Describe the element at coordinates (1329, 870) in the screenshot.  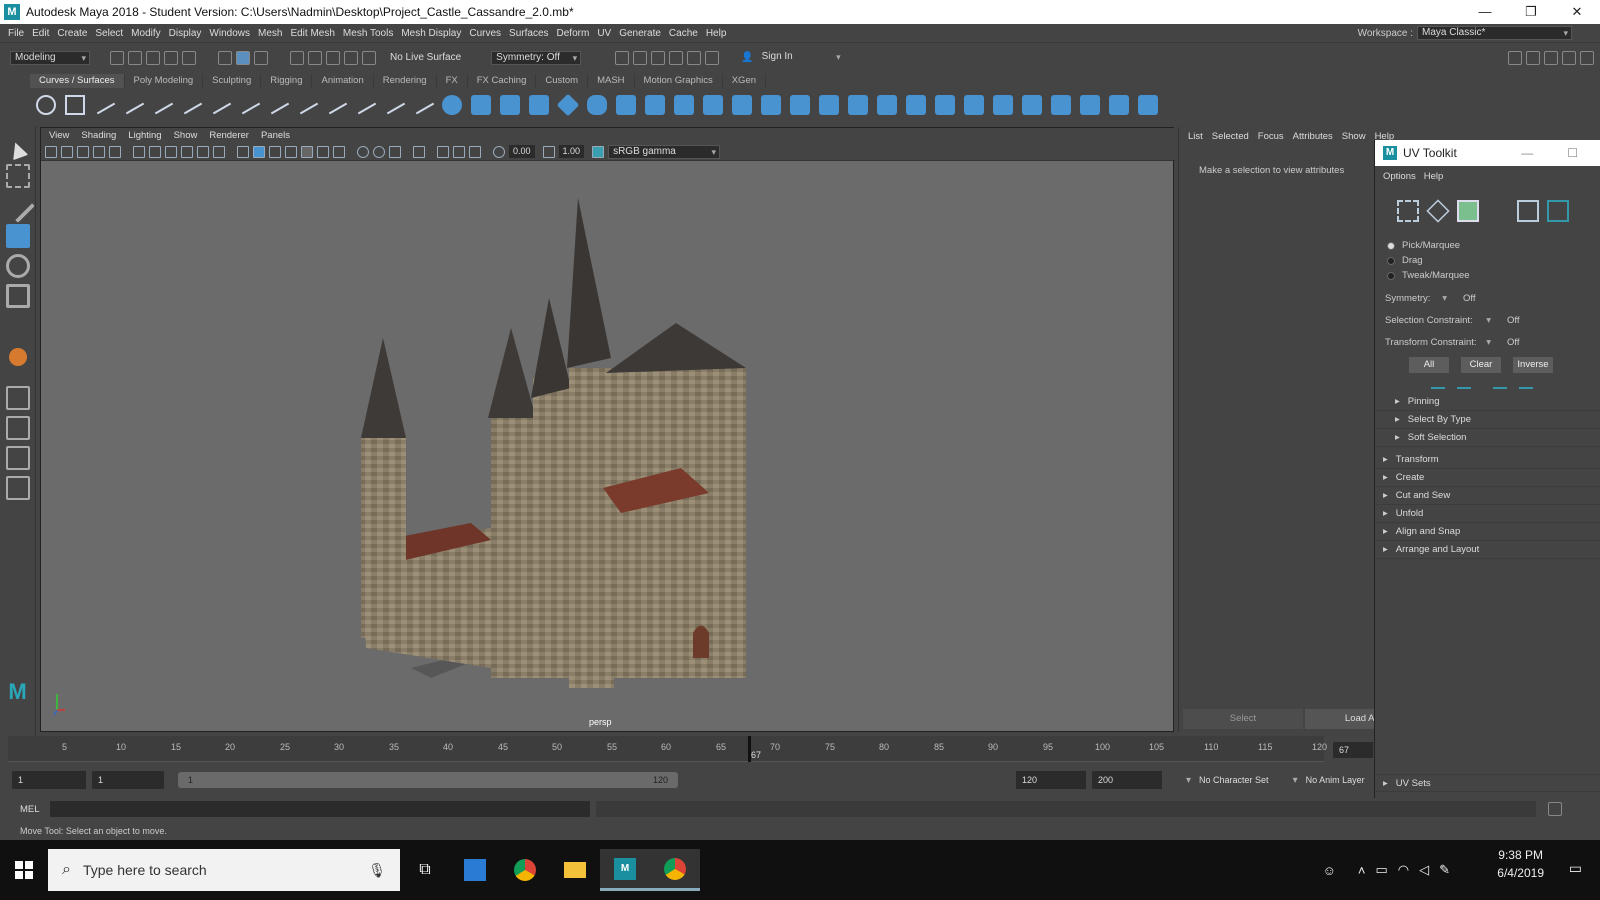
I see `people-icon: ☺` at that location.